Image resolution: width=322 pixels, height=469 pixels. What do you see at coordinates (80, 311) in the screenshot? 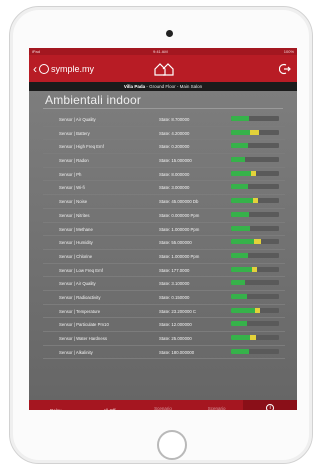
I see `sensor-name: Sensor | Temperature` at bounding box center [80, 311].